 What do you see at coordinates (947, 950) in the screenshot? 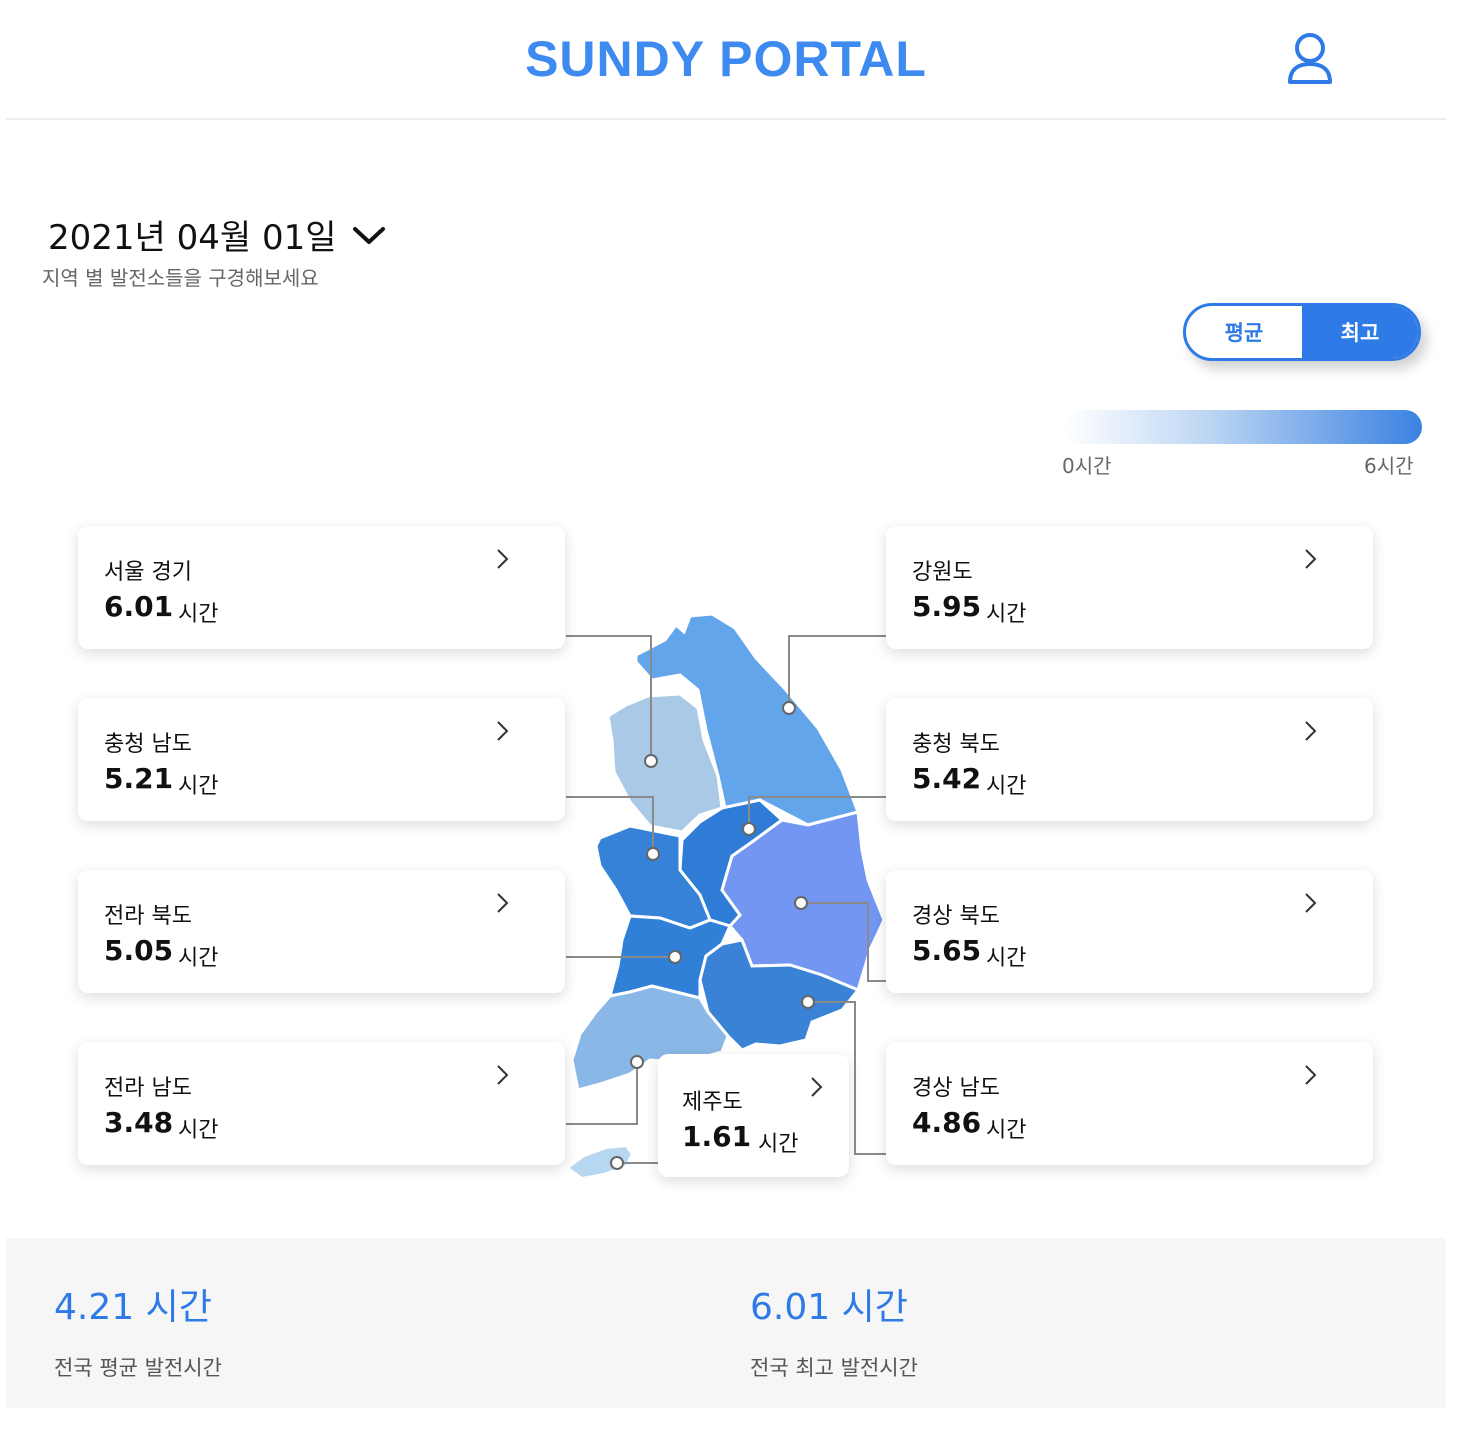
I see `region-value: 5.65` at bounding box center [947, 950].